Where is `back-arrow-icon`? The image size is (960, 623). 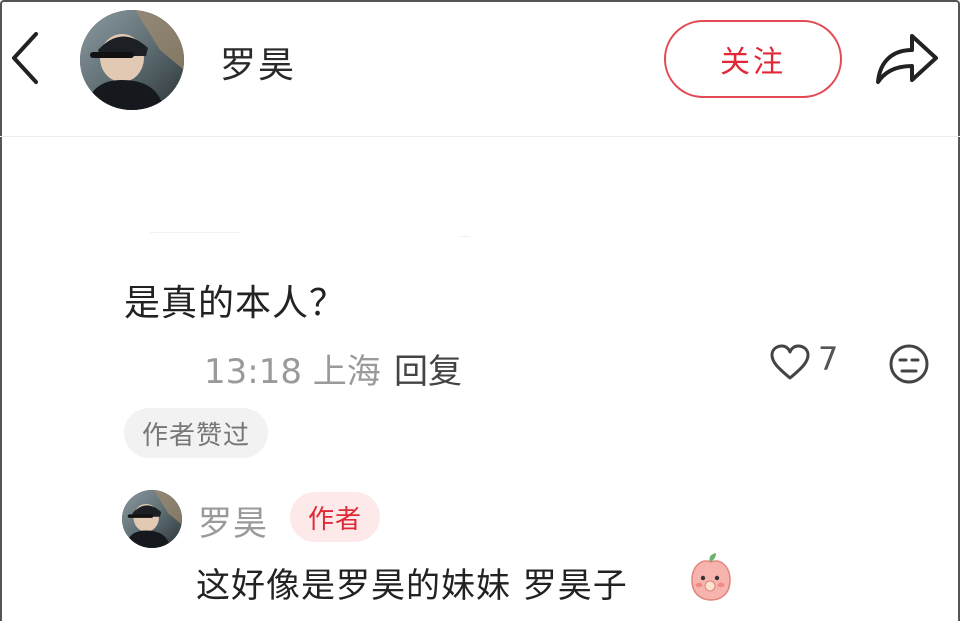 back-arrow-icon is located at coordinates (26, 58).